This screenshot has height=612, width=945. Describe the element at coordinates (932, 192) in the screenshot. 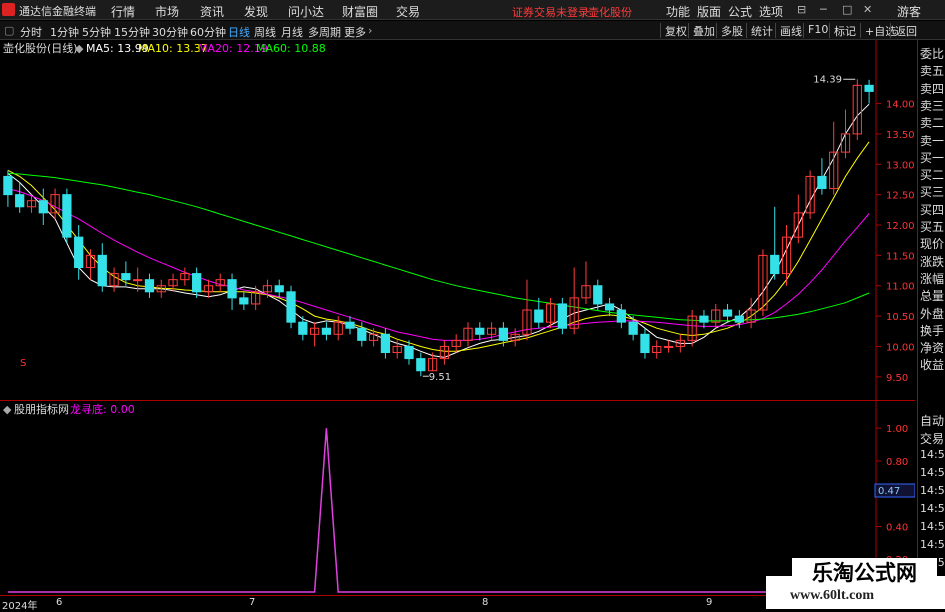

I see `sidebar-label: 买三` at that location.